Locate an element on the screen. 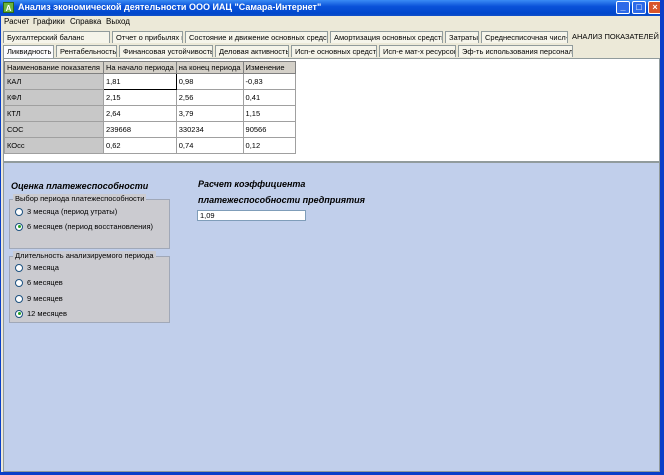 This screenshot has height=475, width=664. radio-label: 12 месяцев is located at coordinates (47, 313).